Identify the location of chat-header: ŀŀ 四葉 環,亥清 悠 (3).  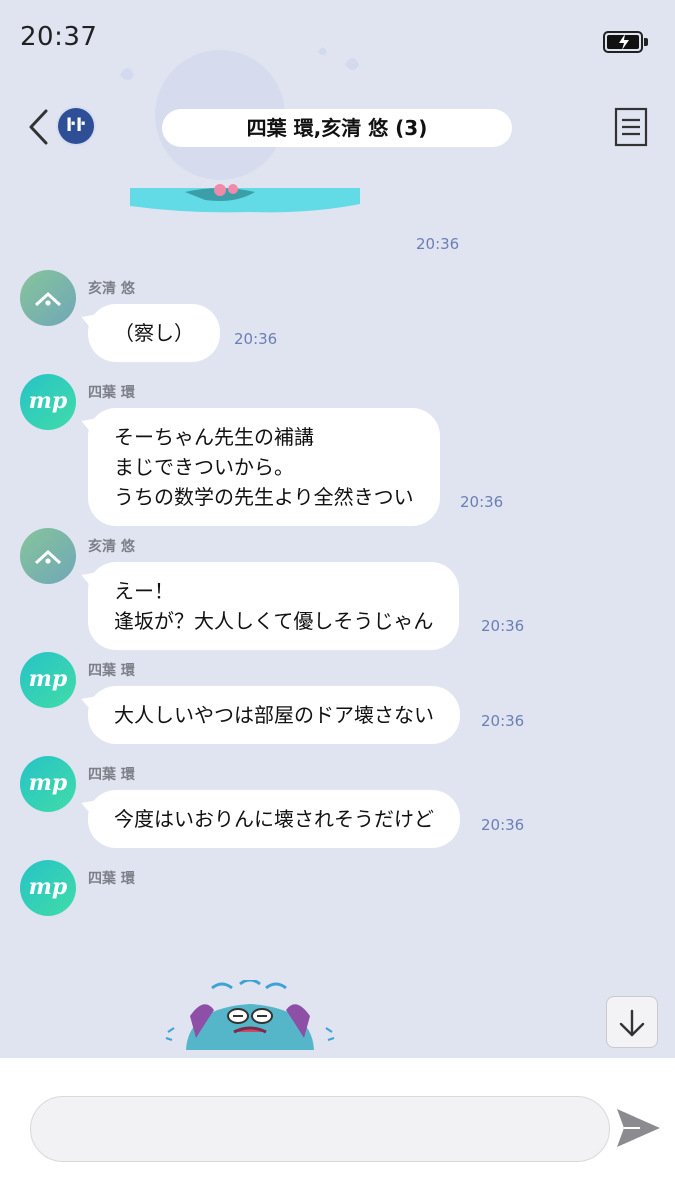
(337, 130).